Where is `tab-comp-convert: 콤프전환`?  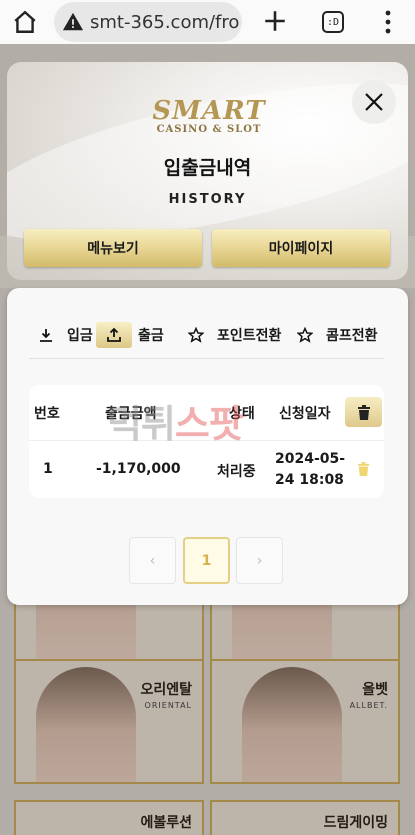 tab-comp-convert: 콤프전환 is located at coordinates (334, 335).